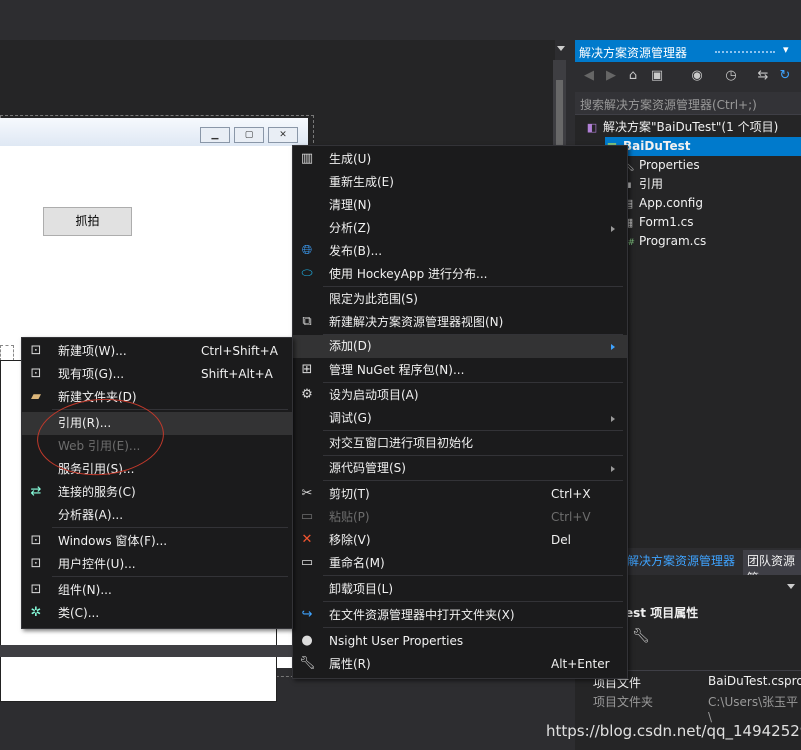 The width and height of the screenshot is (801, 750). Describe the element at coordinates (36, 612) in the screenshot. I see `class-icon: ✲` at that location.